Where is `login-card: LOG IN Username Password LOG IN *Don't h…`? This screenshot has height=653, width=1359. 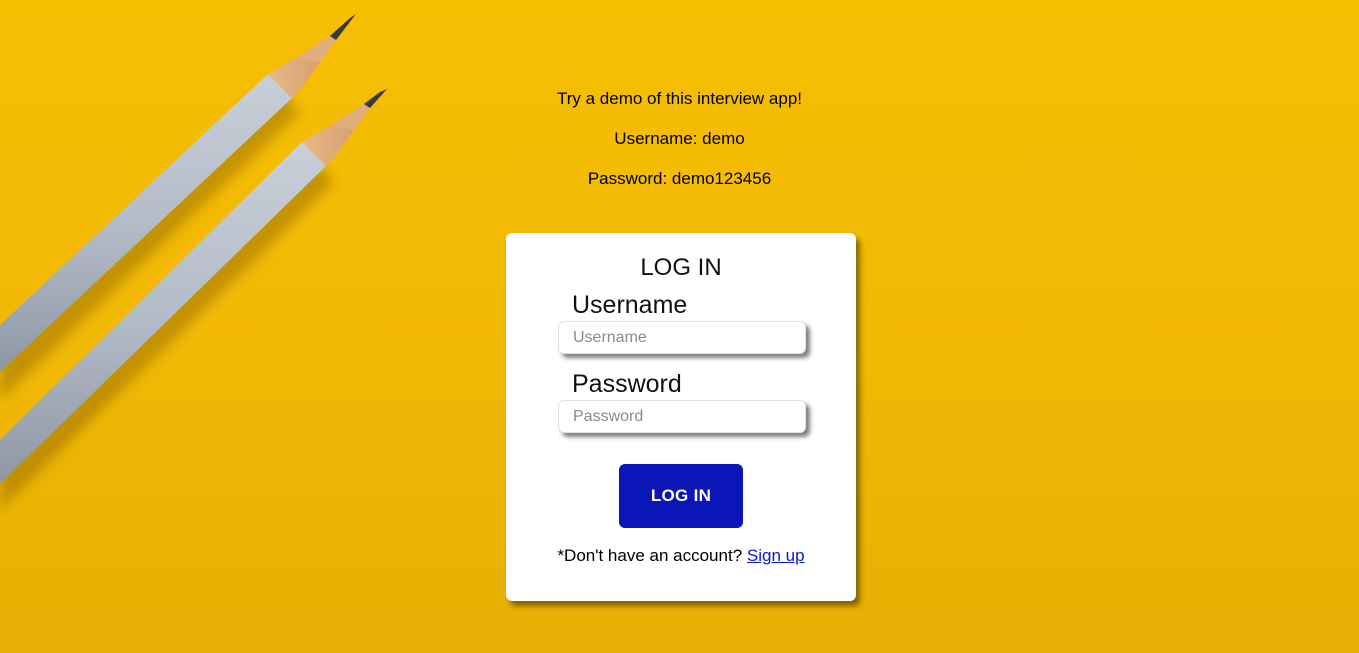 login-card: LOG IN Username Password LOG IN *Don't h… is located at coordinates (681, 417).